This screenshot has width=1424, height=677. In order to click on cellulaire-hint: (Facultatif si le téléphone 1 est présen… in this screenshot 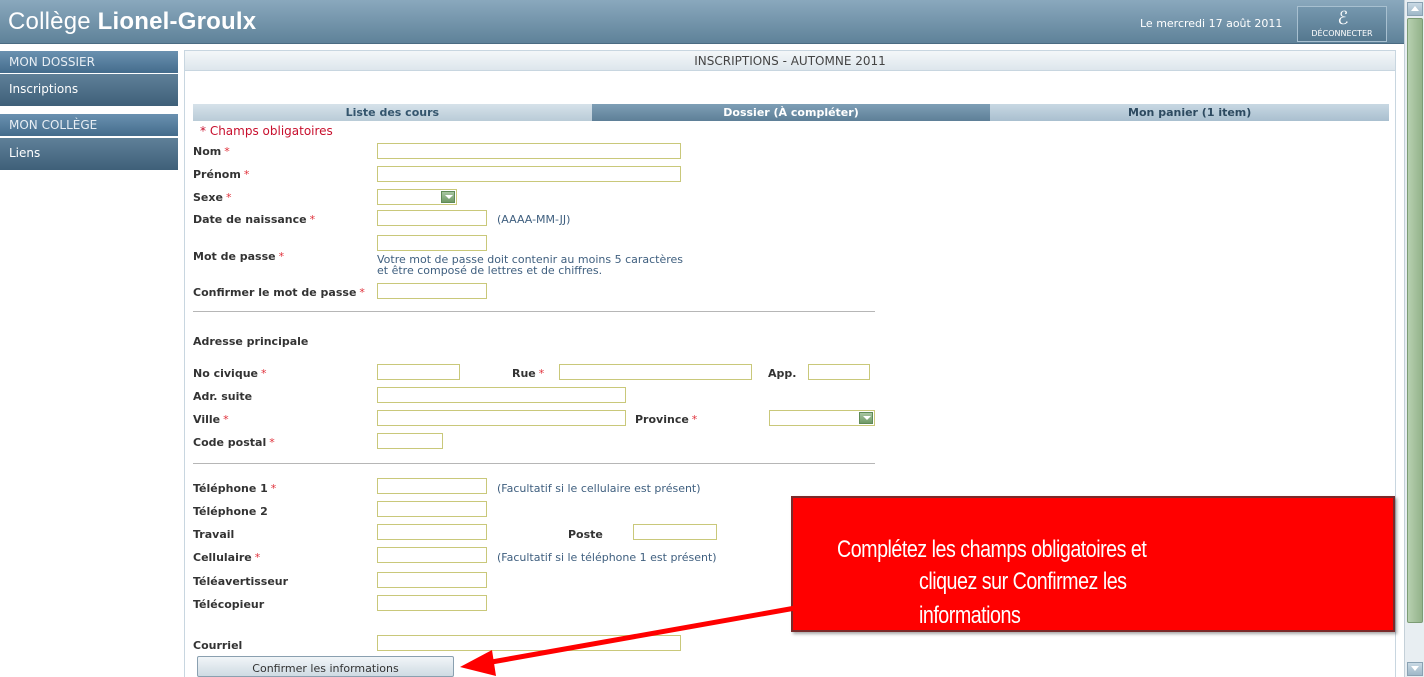, I will do `click(607, 557)`.